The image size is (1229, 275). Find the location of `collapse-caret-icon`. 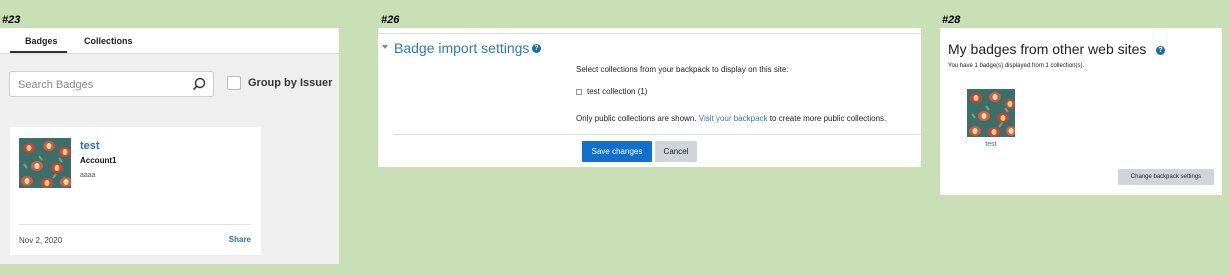

collapse-caret-icon is located at coordinates (385, 47).